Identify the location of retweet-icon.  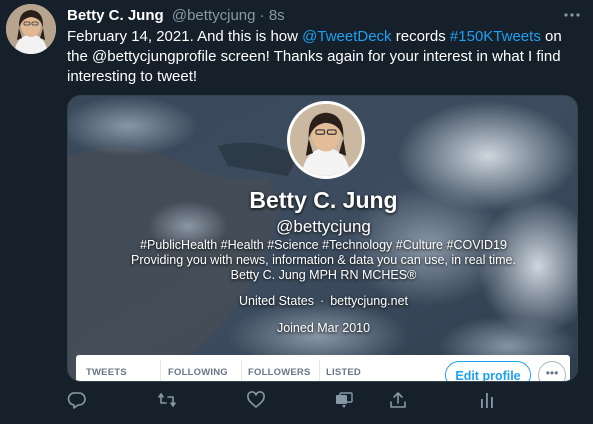
(167, 400).